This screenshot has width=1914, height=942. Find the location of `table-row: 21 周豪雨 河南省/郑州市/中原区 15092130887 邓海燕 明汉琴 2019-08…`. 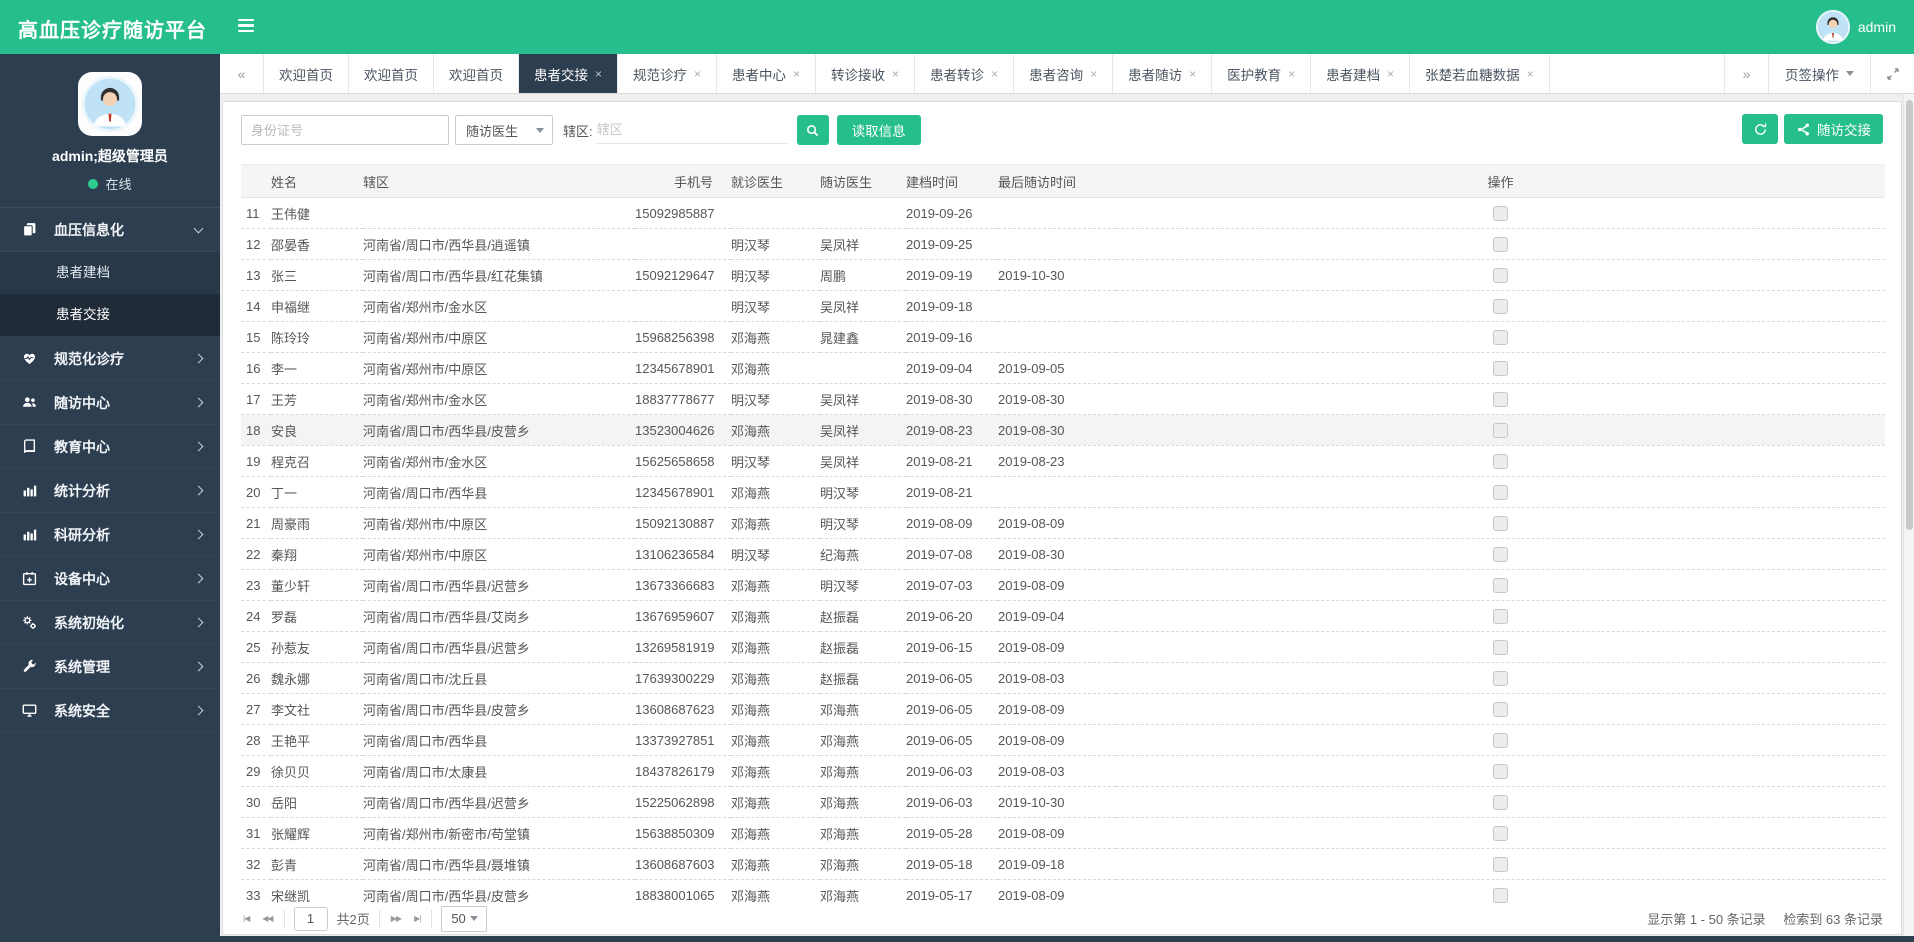

table-row: 21 周豪雨 河南省/郑州市/中原区 15092130887 邓海燕 明汉琴 2019-08… is located at coordinates (1063, 523).